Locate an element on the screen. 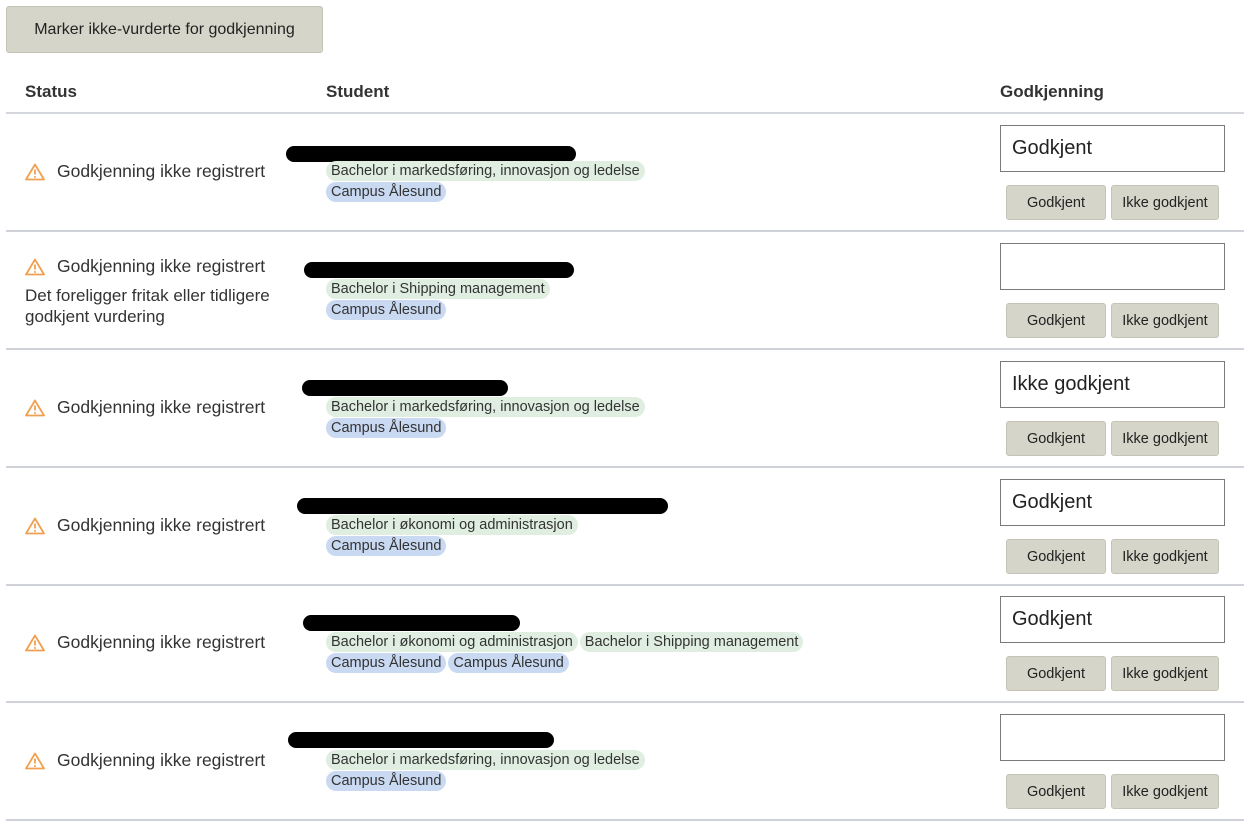  column-header-status: Status is located at coordinates (51, 91).